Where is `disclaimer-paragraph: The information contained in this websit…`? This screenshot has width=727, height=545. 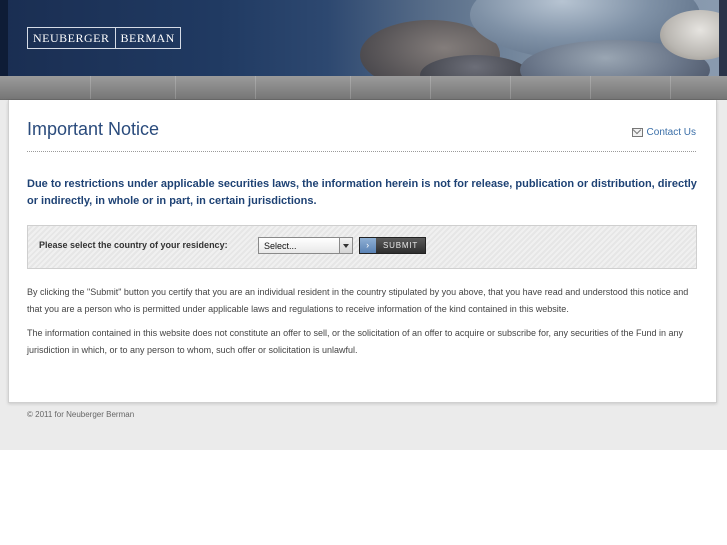 disclaimer-paragraph: The information contained in this websit… is located at coordinates (355, 341).